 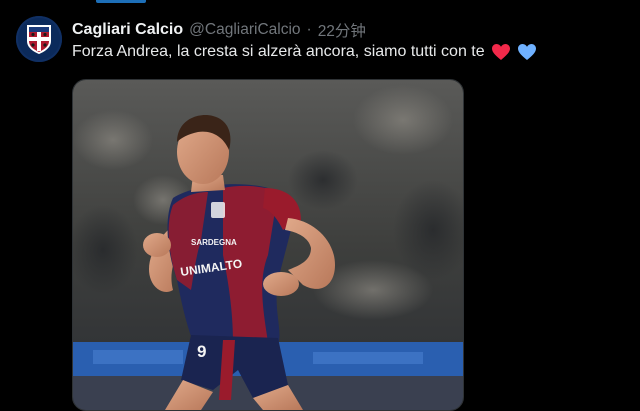 I want to click on display-name: Cagliari Calcio, so click(x=127, y=30).